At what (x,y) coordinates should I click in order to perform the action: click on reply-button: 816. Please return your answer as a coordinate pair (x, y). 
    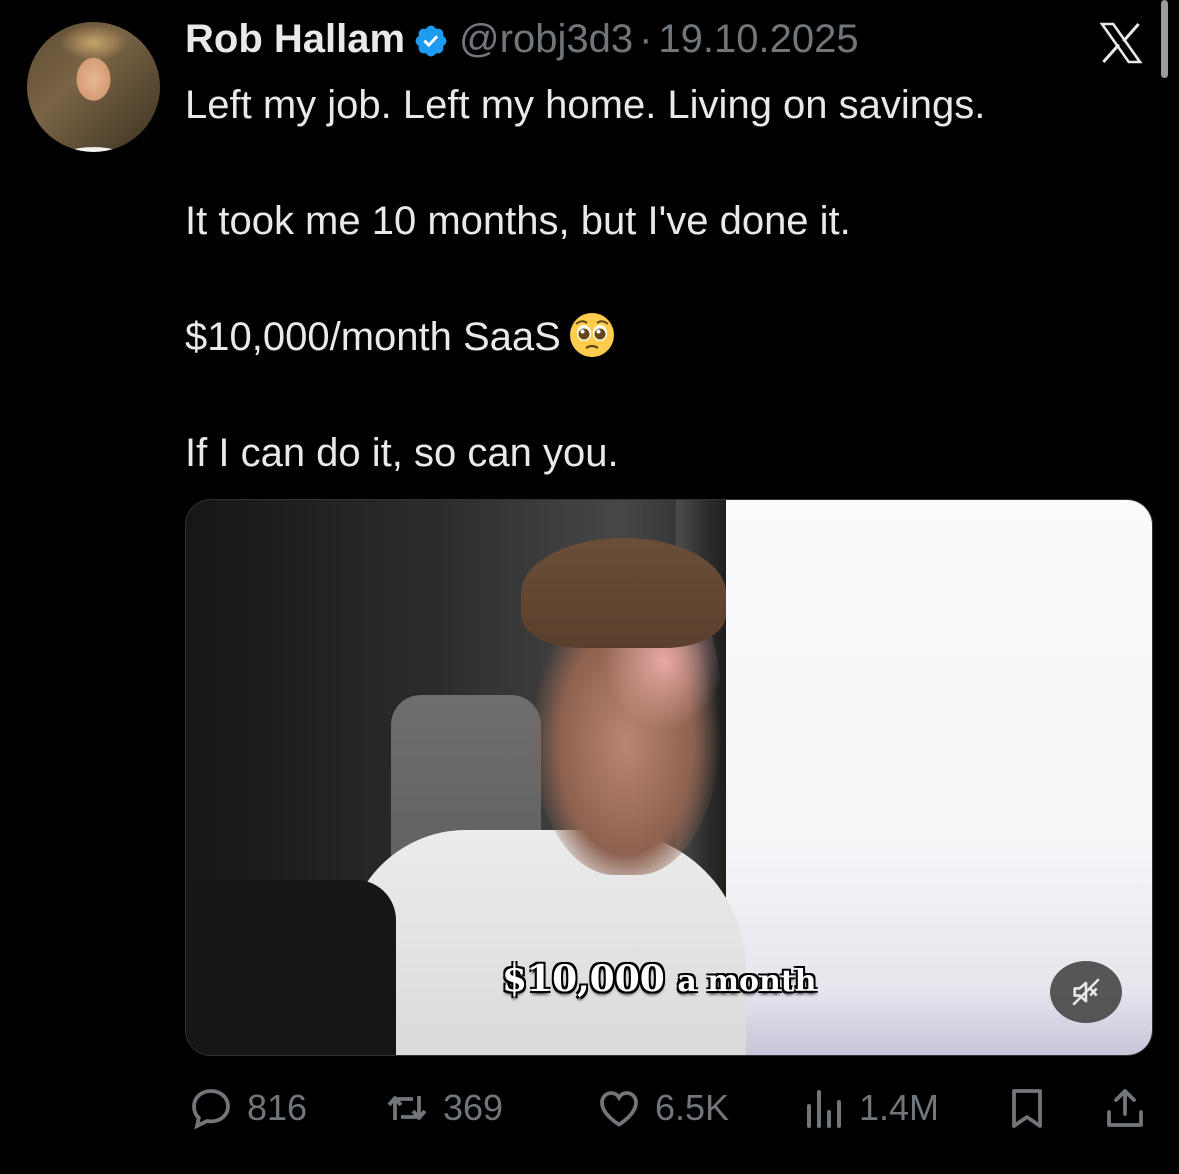
    Looking at the image, I should click on (247, 1108).